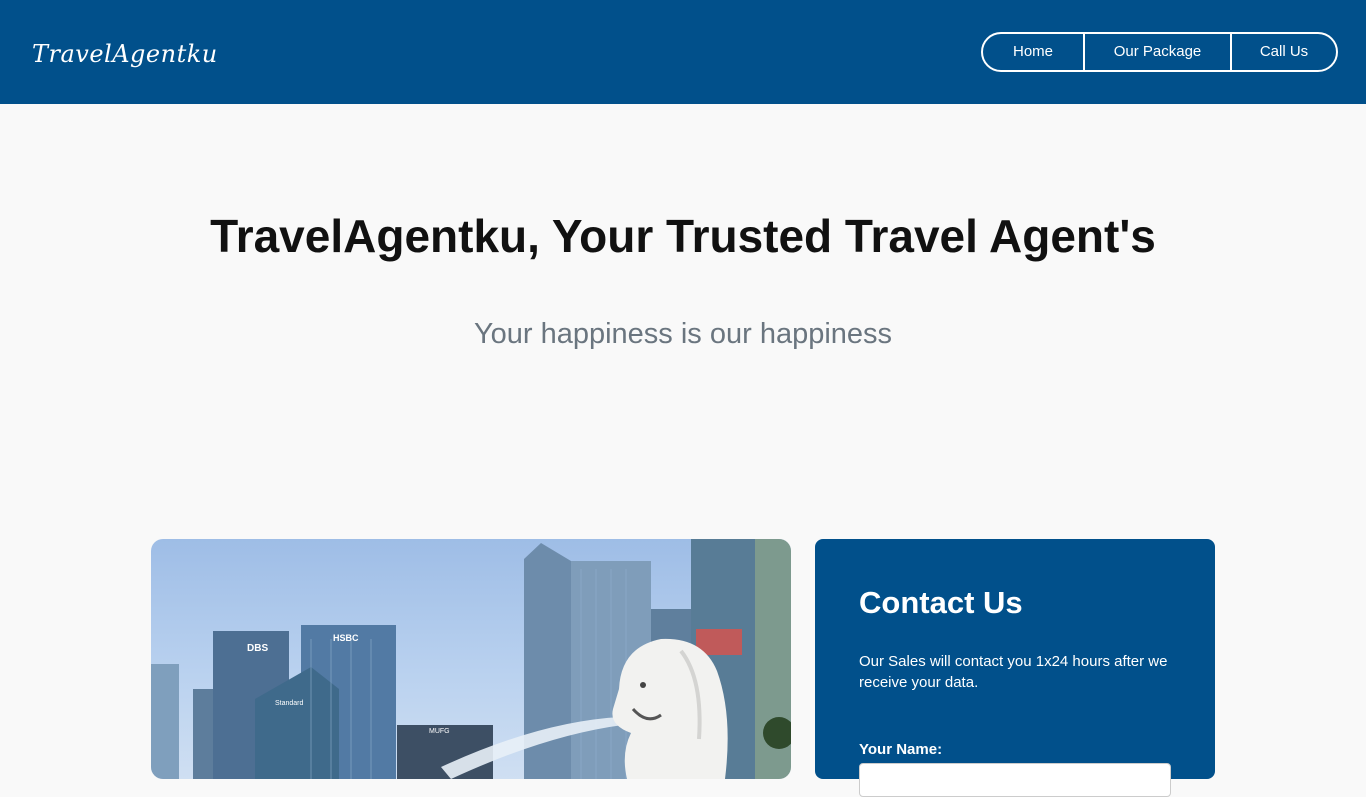 The width and height of the screenshot is (1366, 797). I want to click on skyline-illustration: DBS HSBC Standard MUFG, so click(471, 659).